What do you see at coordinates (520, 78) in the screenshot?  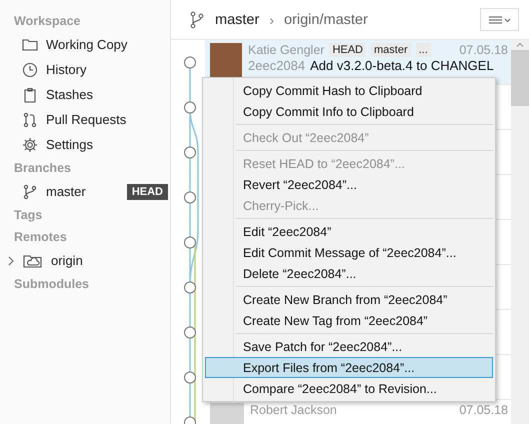 I see `scrollbar-thumb` at bounding box center [520, 78].